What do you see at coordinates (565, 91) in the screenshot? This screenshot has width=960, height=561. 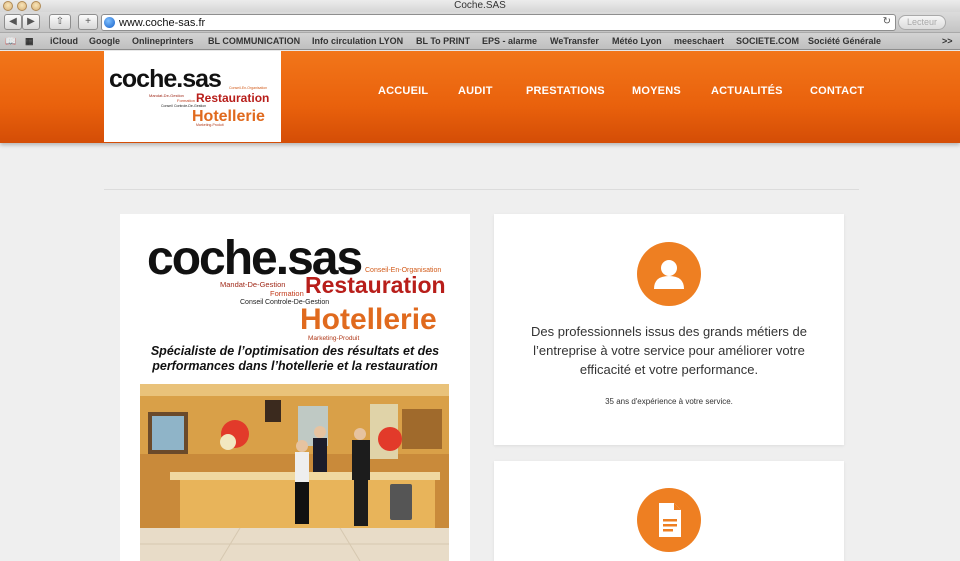 I see `nav-prestations: PRESTATIONS` at bounding box center [565, 91].